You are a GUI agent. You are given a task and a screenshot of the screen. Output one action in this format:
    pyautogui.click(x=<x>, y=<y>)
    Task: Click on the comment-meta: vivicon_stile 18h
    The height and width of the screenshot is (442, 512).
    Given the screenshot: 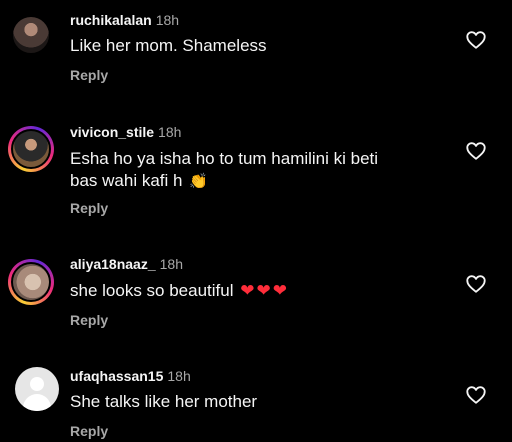 What is the action you would take?
    pyautogui.click(x=125, y=132)
    